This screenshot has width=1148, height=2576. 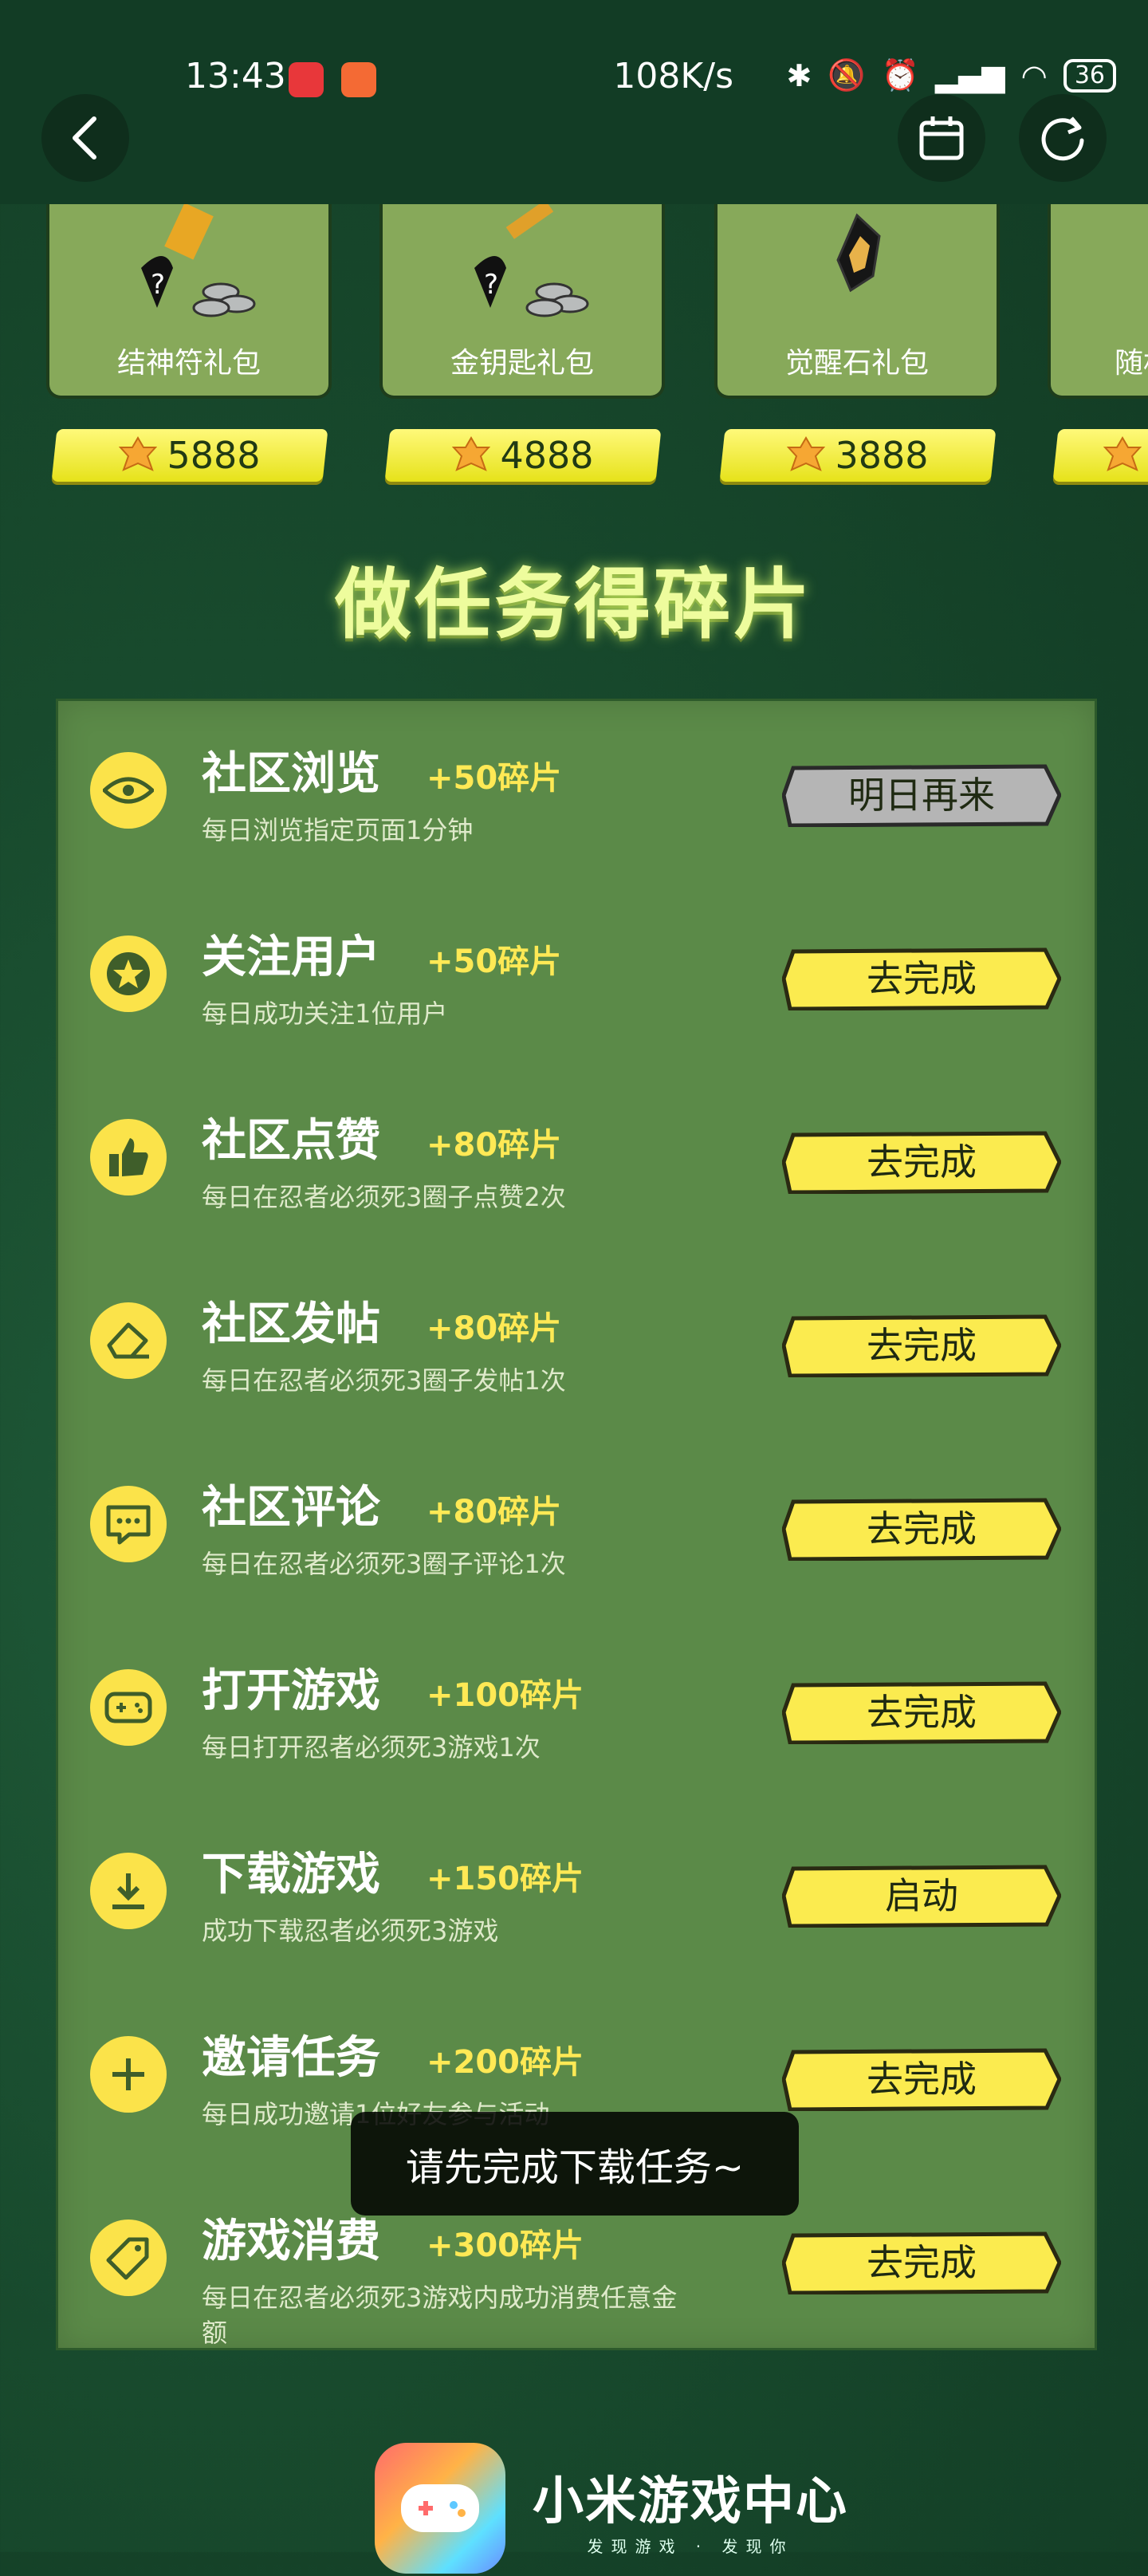 I want to click on gift-carousel: ? 结神符礼包 5888 ? 金钥匙礼包 4888 觉醒石礼包 3888 随, so click(x=574, y=355).